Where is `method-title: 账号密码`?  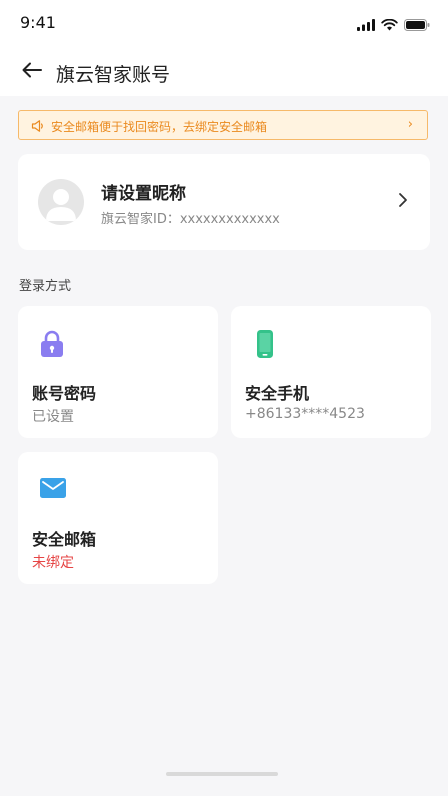 method-title: 账号密码 is located at coordinates (64, 393).